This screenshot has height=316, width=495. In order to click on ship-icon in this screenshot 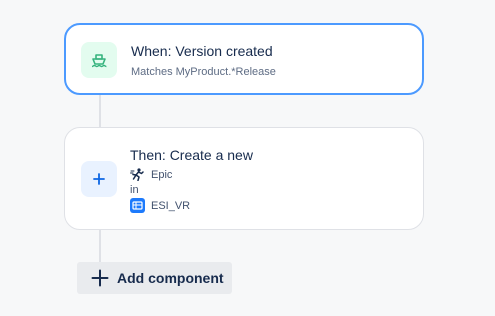, I will do `click(99, 61)`.